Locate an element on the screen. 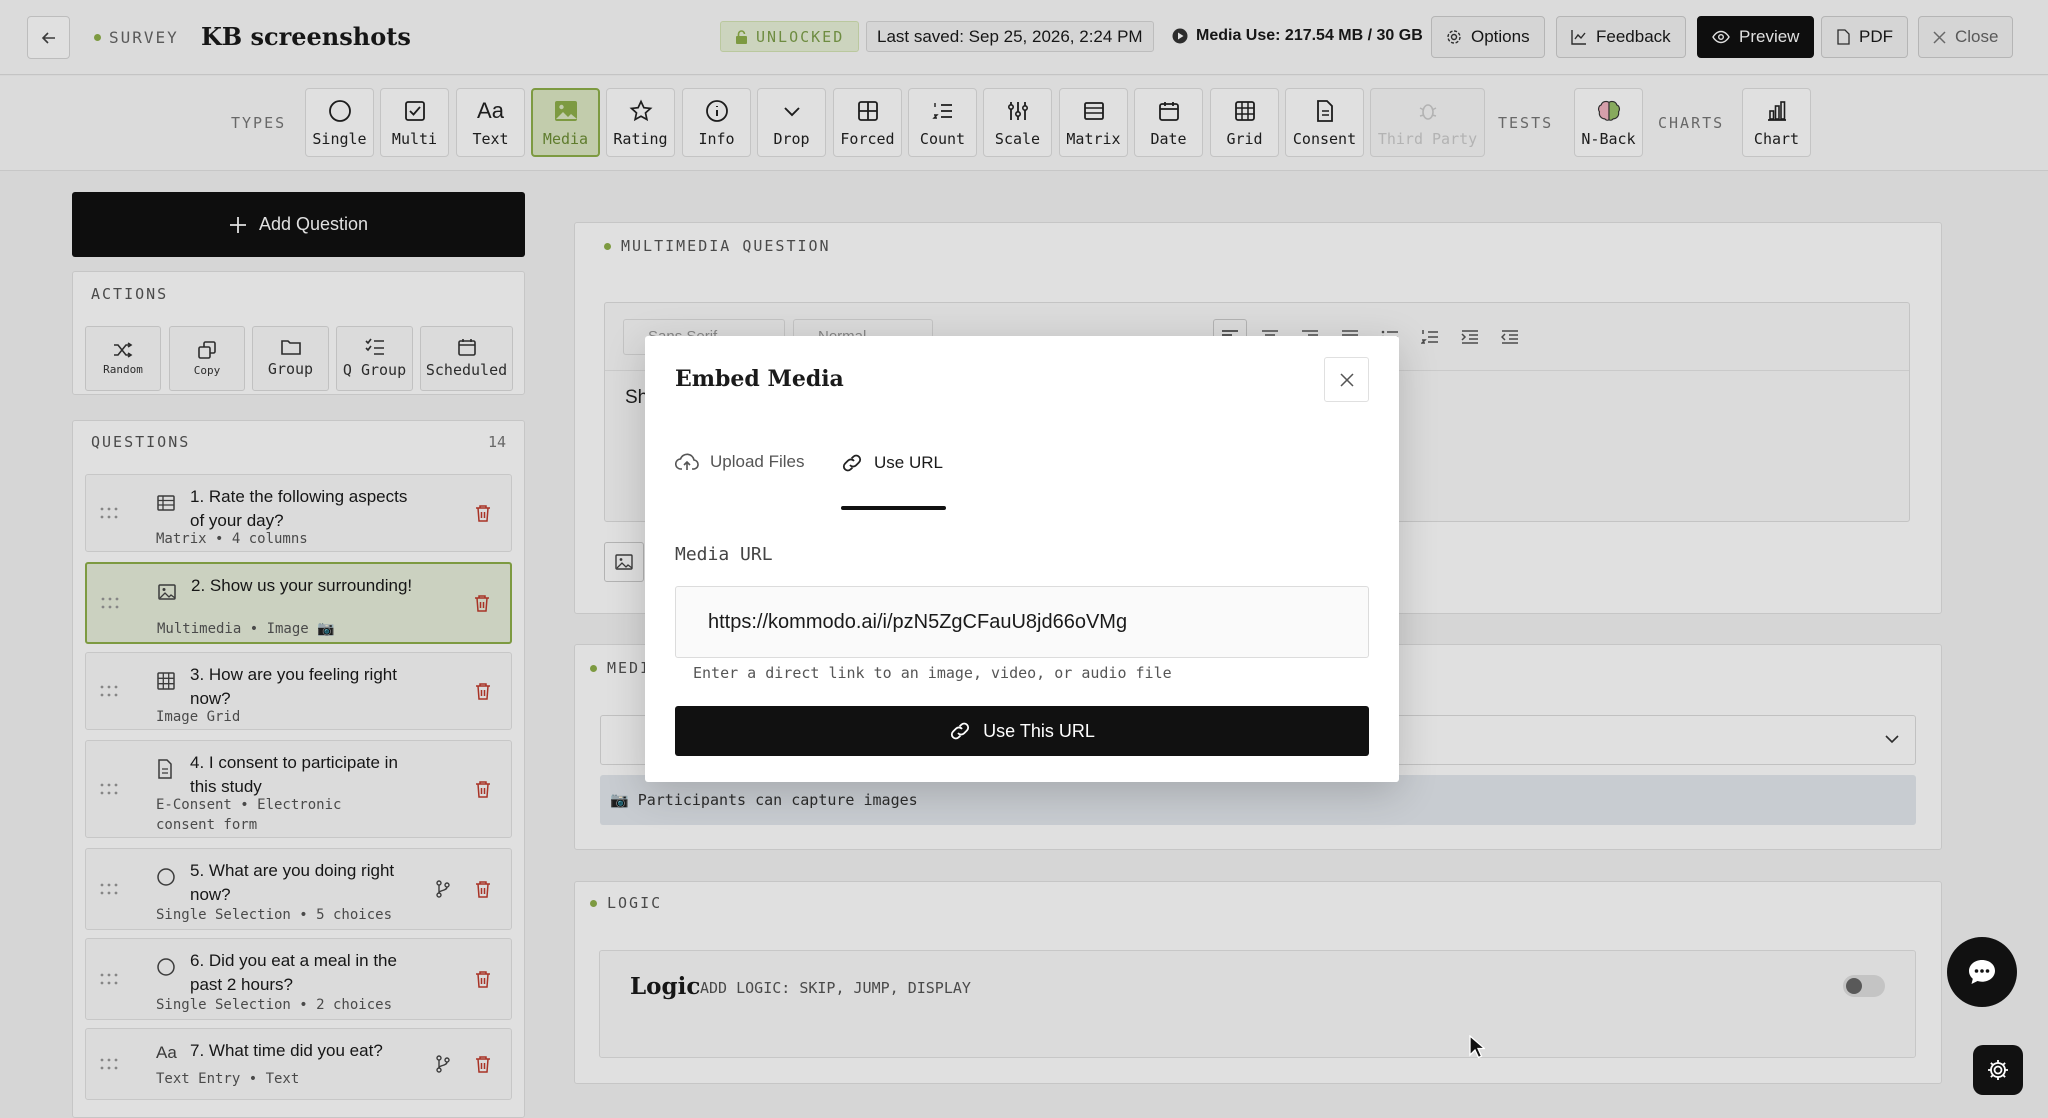 The width and height of the screenshot is (2048, 1118). gear-icon is located at coordinates (1998, 1070).